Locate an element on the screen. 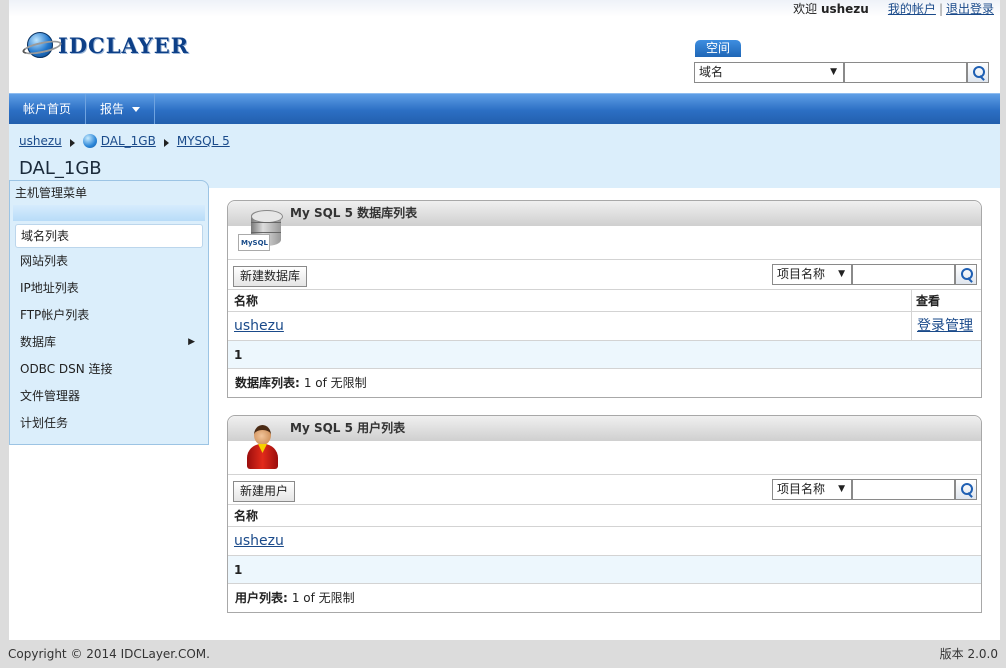 Image resolution: width=1006 pixels, height=668 pixels. welcome-text: 欢迎 is located at coordinates (805, 9).